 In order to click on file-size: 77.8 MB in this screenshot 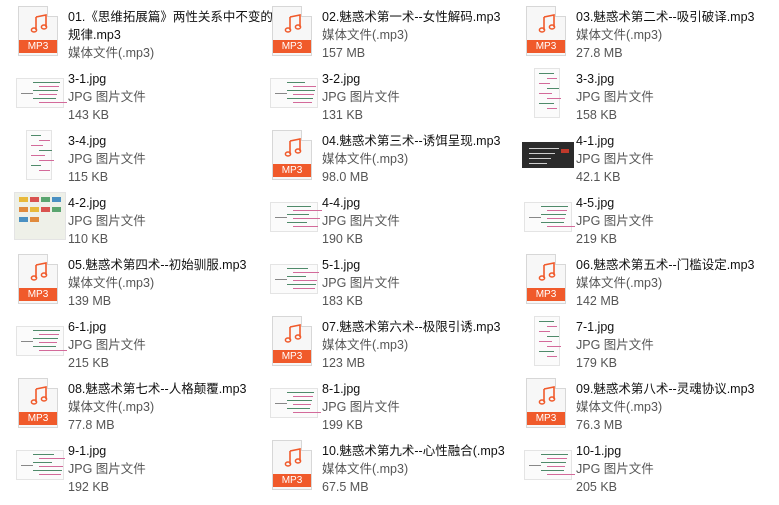, I will do `click(91, 425)`.